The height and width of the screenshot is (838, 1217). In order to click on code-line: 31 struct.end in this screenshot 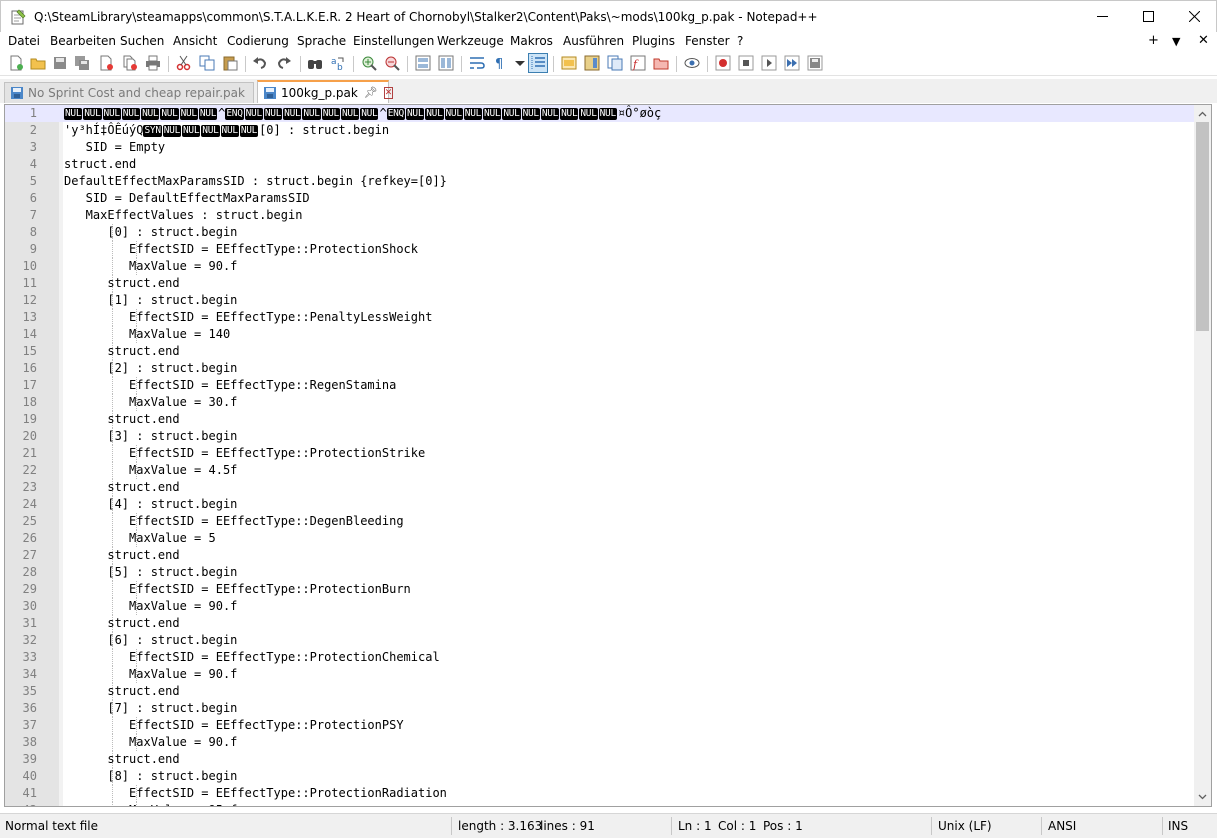, I will do `click(599, 623)`.